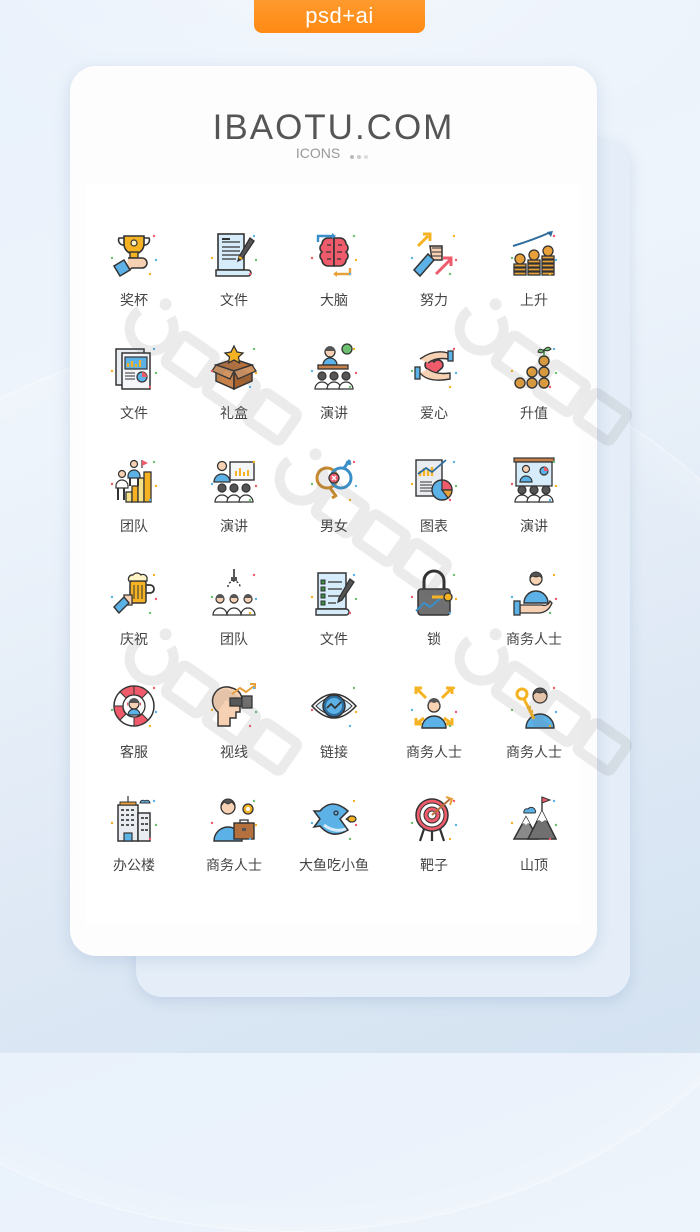 This screenshot has height=1232, width=700. Describe the element at coordinates (334, 367) in the screenshot. I see `speaker-audience-icon` at that location.